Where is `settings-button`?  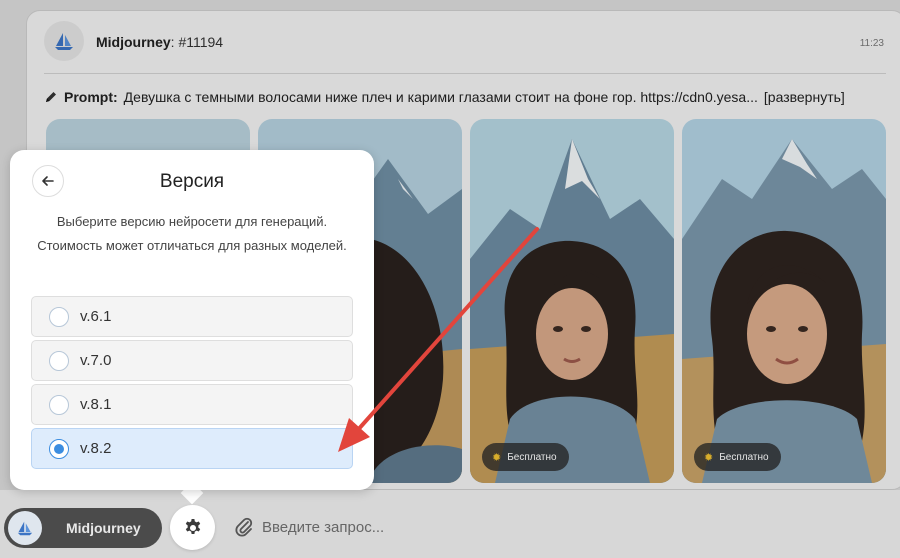 settings-button is located at coordinates (192, 527).